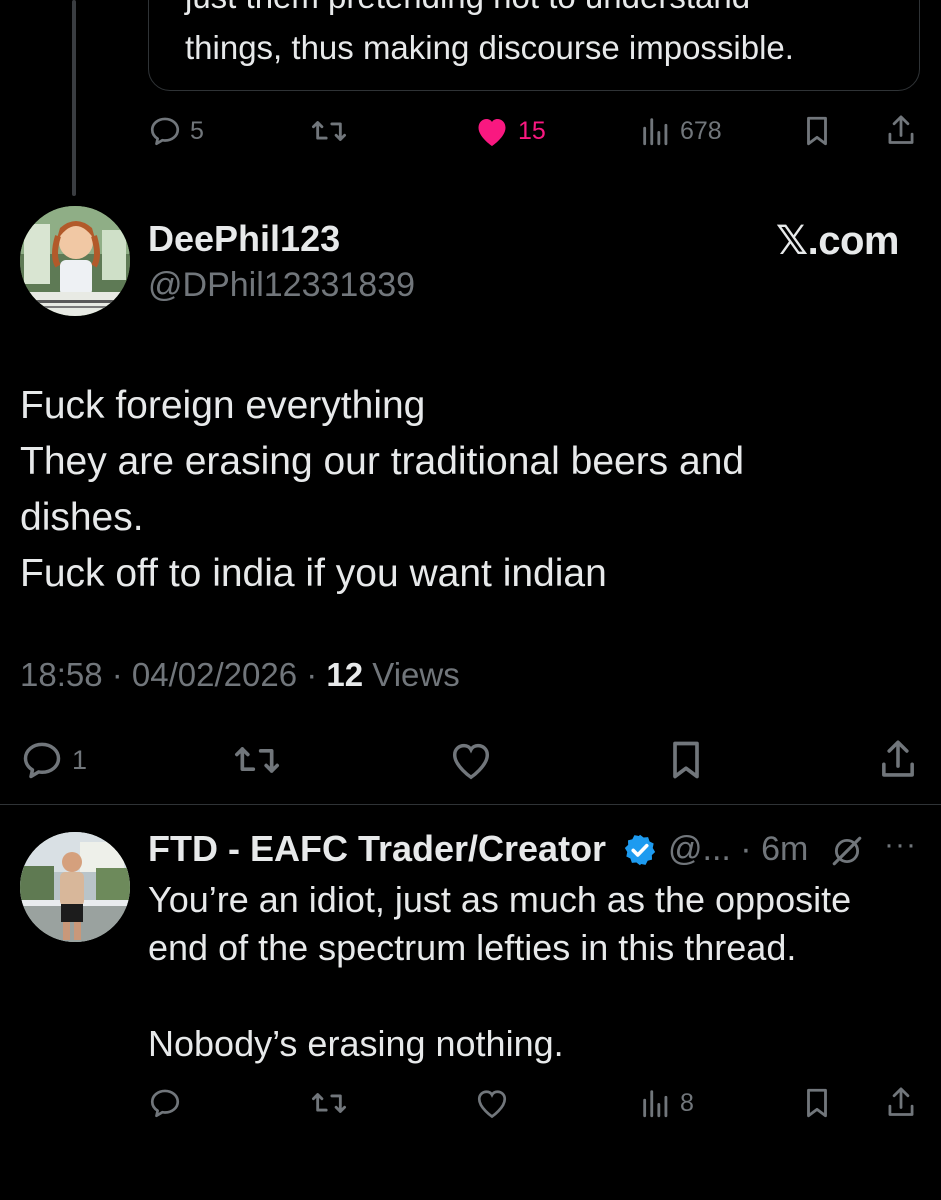  Describe the element at coordinates (173, 674) in the screenshot. I see `timestamp: 18:58 · 04/02/2026 ·` at that location.